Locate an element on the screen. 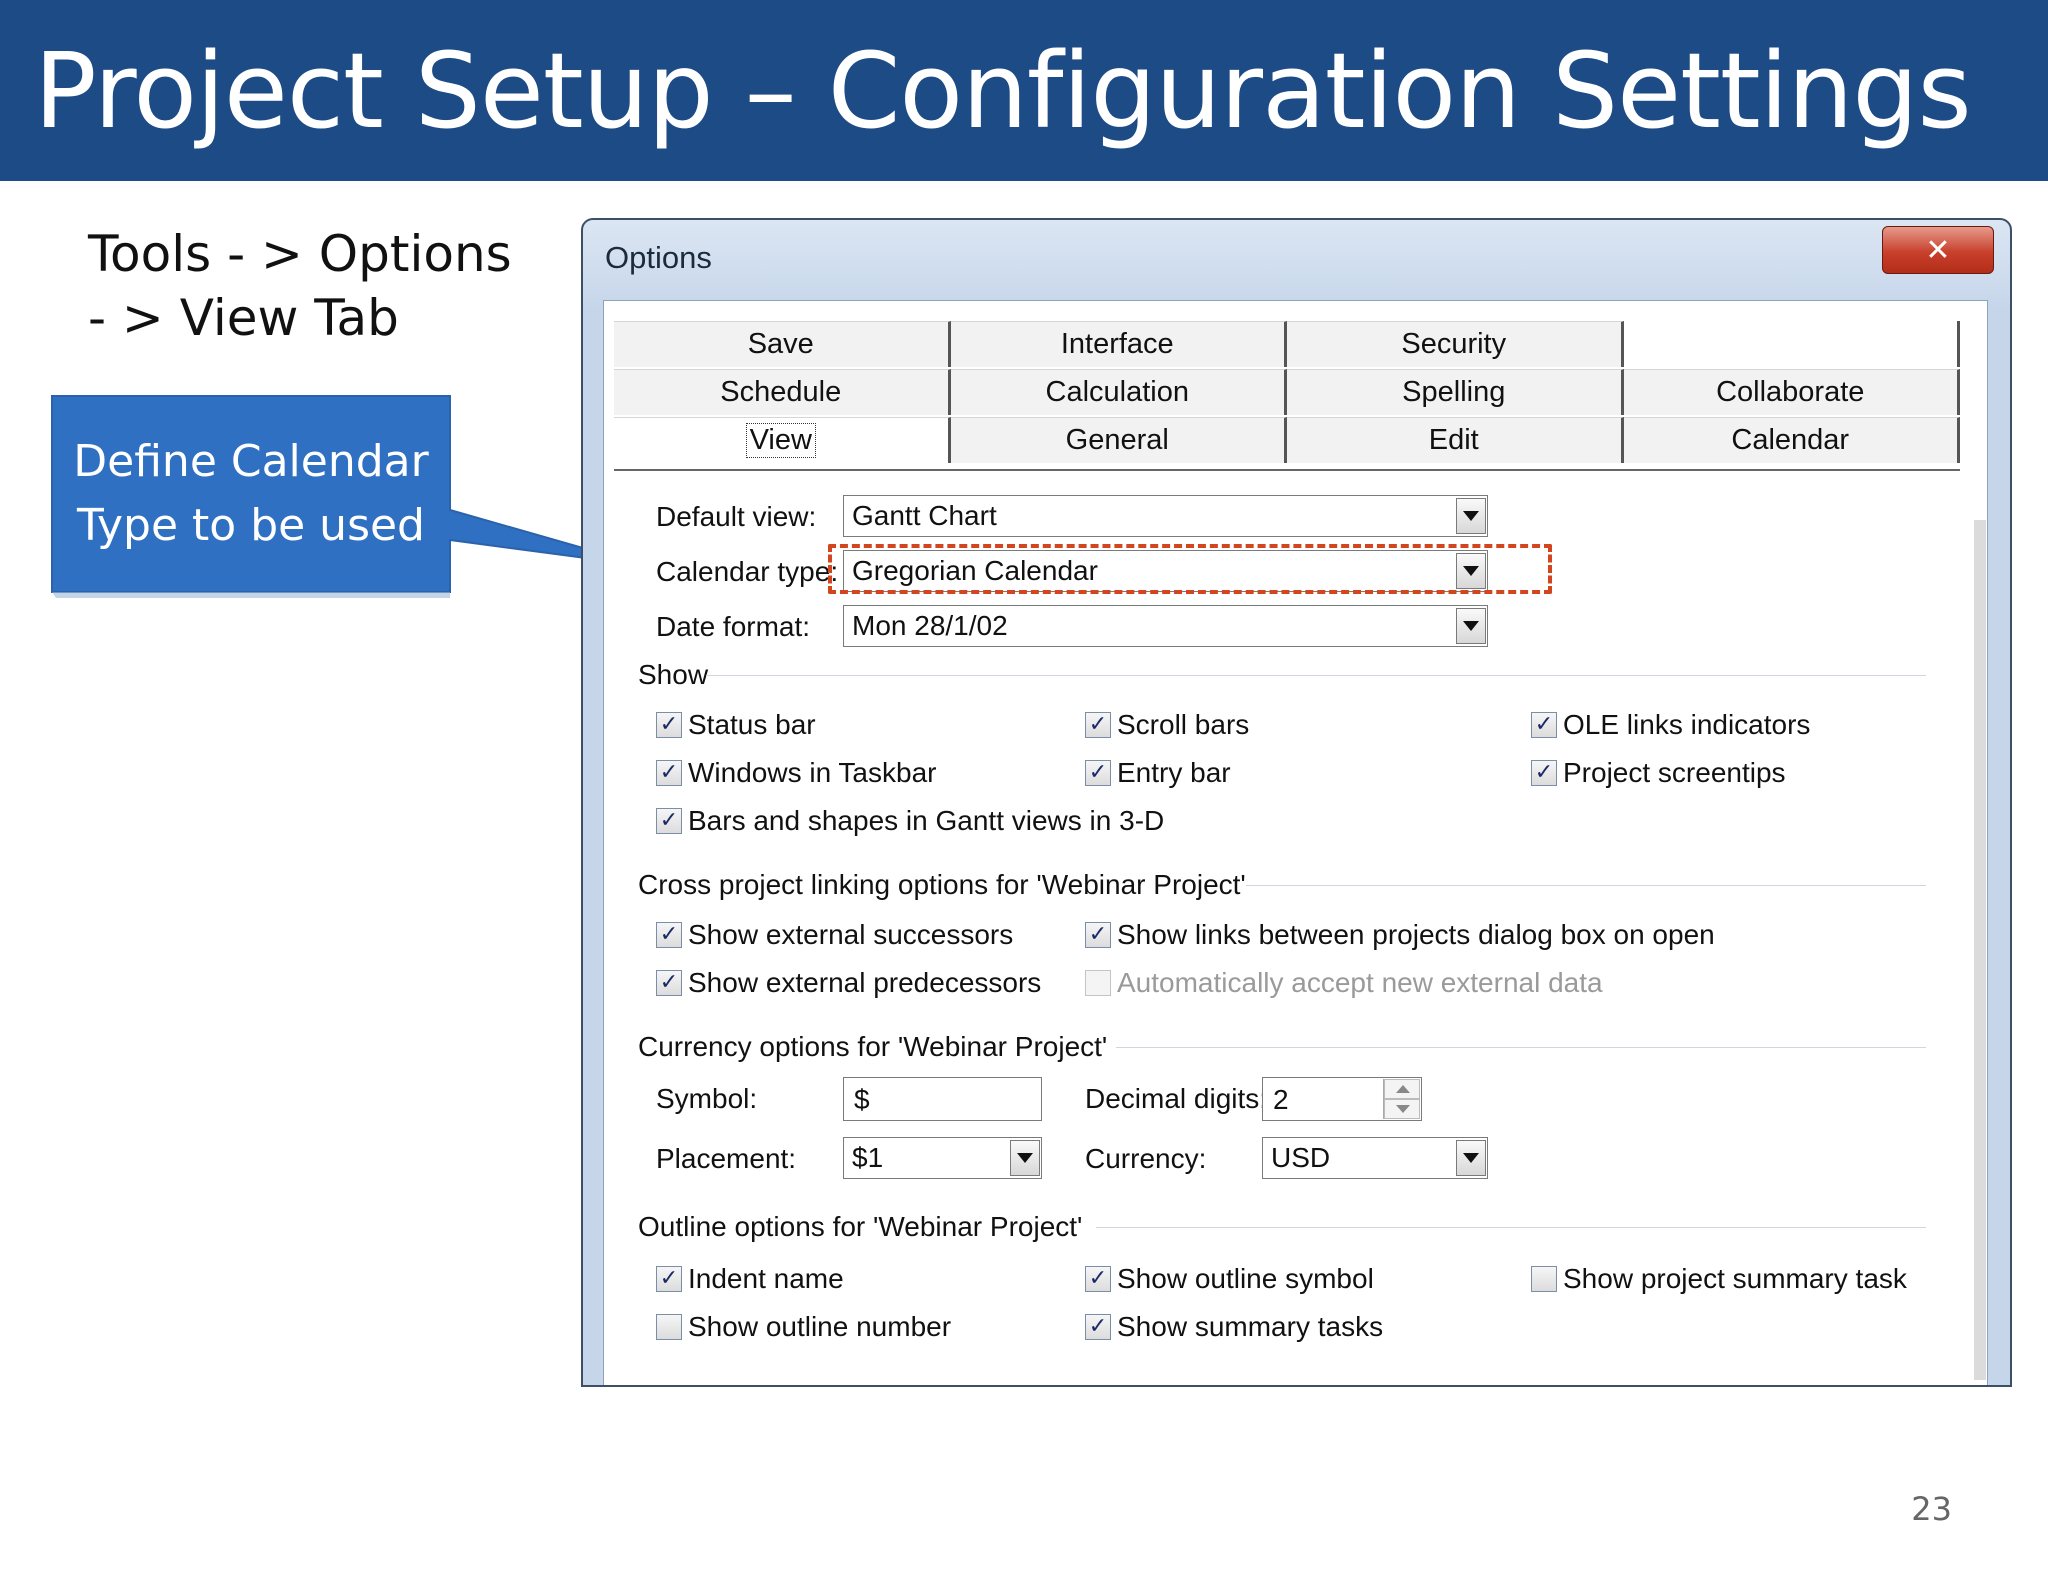 The width and height of the screenshot is (2048, 1582). date-format-value: Mon 28/1/02 is located at coordinates (930, 625).